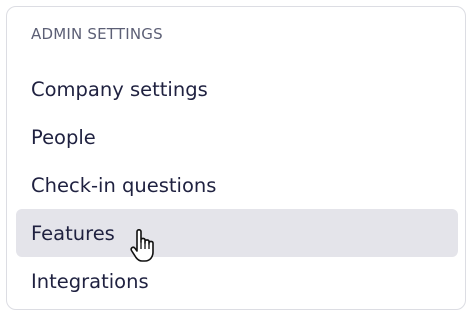 This screenshot has height=318, width=474. I want to click on menu-item-label: Integrations, so click(90, 281).